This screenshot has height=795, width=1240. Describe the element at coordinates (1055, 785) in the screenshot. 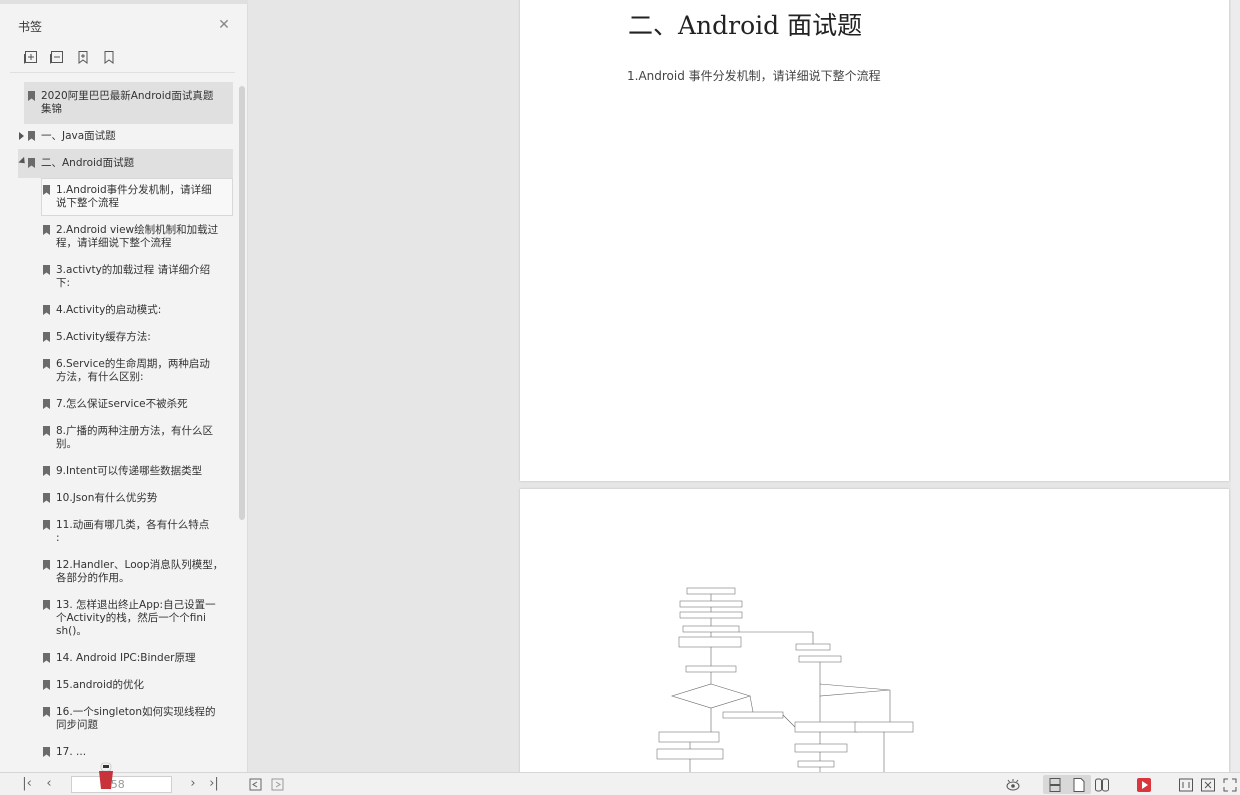

I see `single-page-icon` at that location.